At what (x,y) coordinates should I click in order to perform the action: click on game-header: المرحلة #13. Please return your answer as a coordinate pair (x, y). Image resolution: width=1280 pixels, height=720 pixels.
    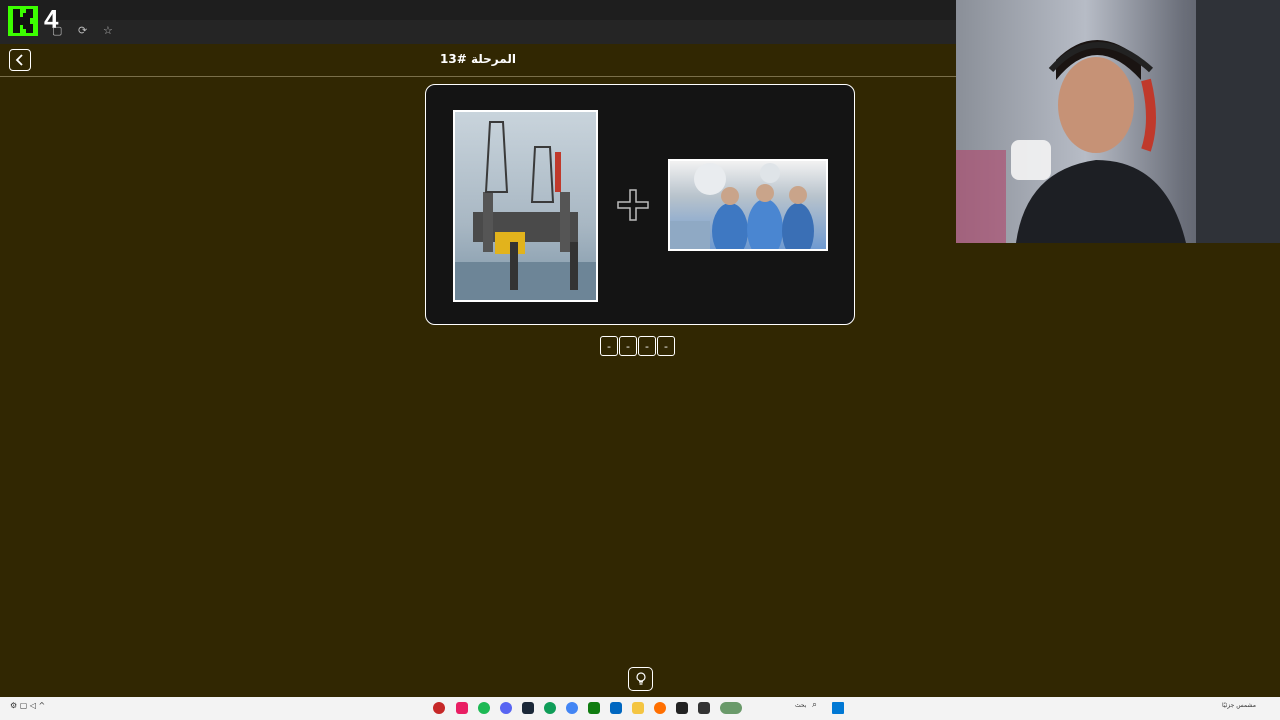
    Looking at the image, I should click on (478, 60).